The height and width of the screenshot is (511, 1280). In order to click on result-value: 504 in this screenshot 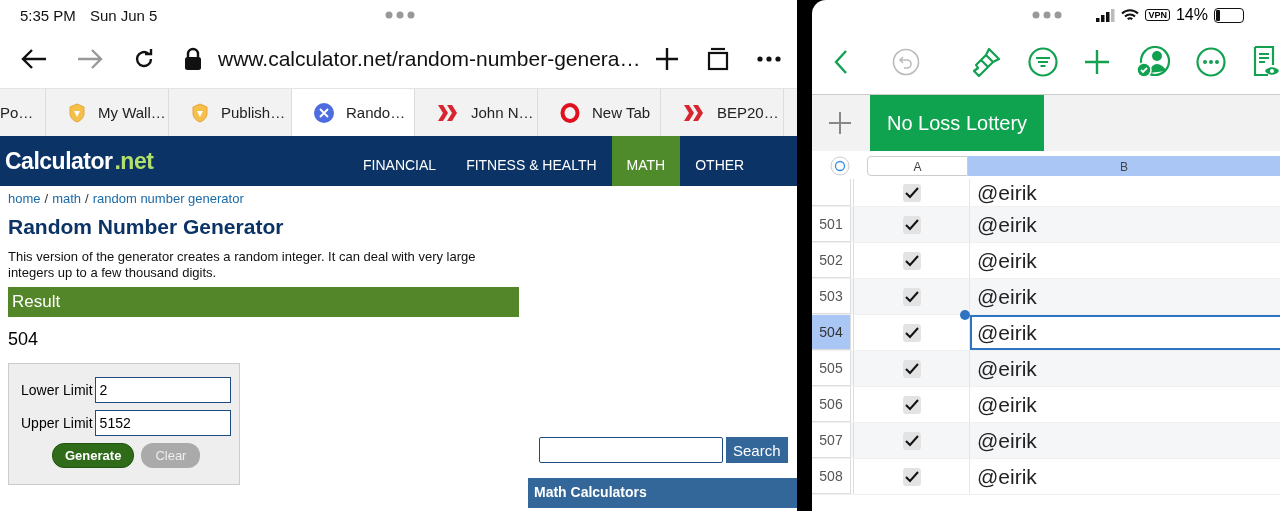, I will do `click(24, 339)`.